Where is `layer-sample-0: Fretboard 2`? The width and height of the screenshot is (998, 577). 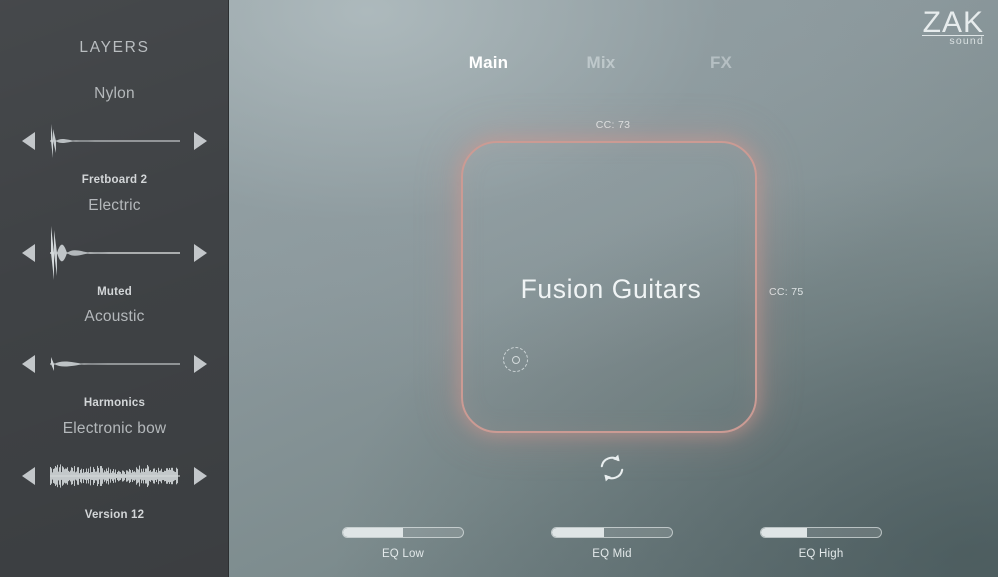
layer-sample-0: Fretboard 2 is located at coordinates (114, 180).